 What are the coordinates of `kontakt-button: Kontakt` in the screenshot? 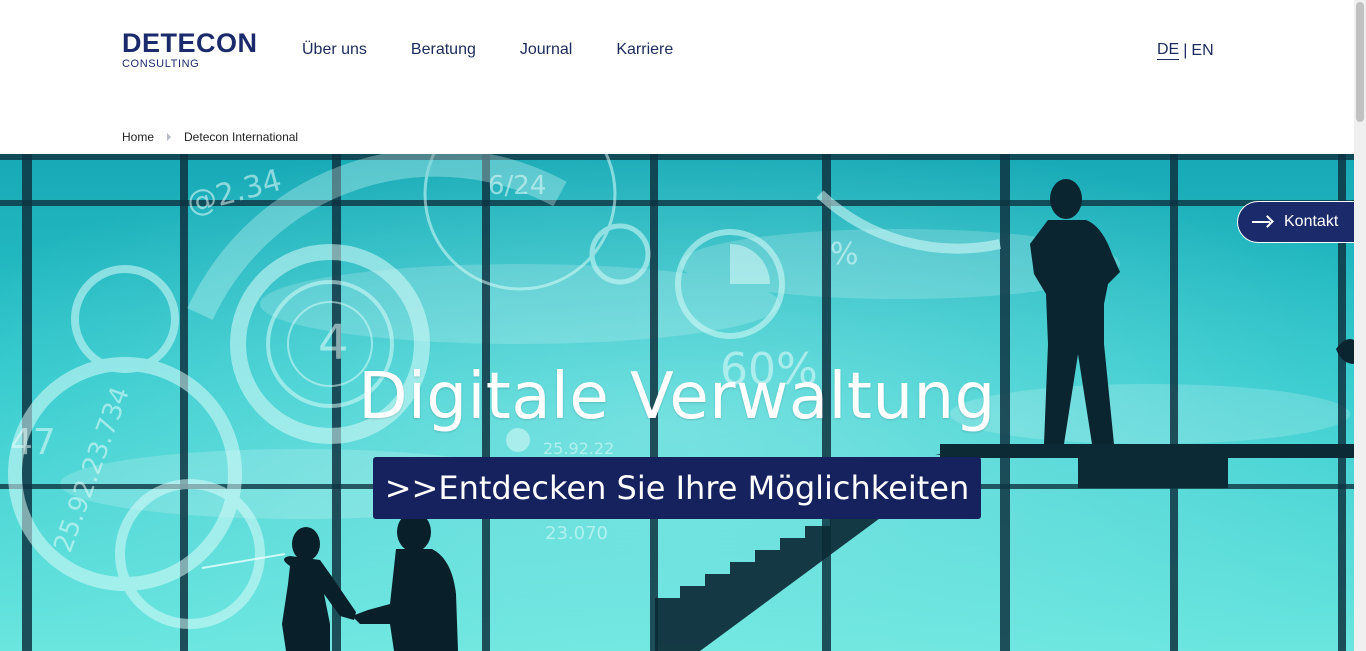 It's located at (1295, 222).